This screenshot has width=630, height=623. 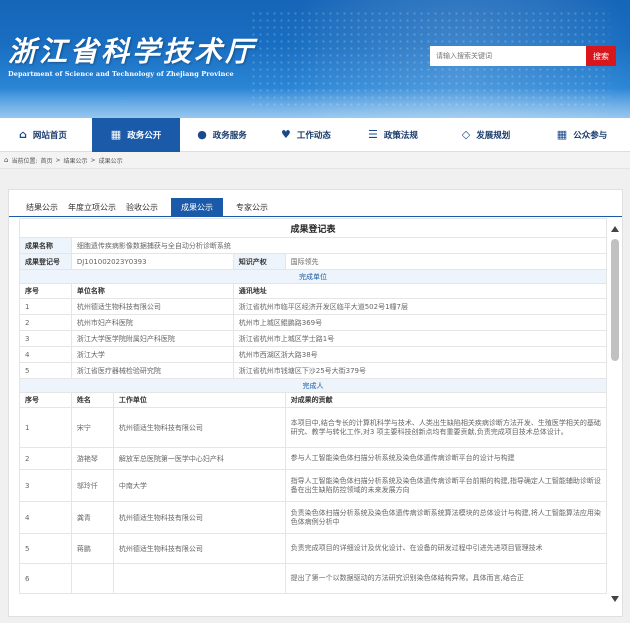 I want to click on breadcrumb: ⌂ 当前位置: 首页 > 结果公示 > 成果公示, so click(x=315, y=160).